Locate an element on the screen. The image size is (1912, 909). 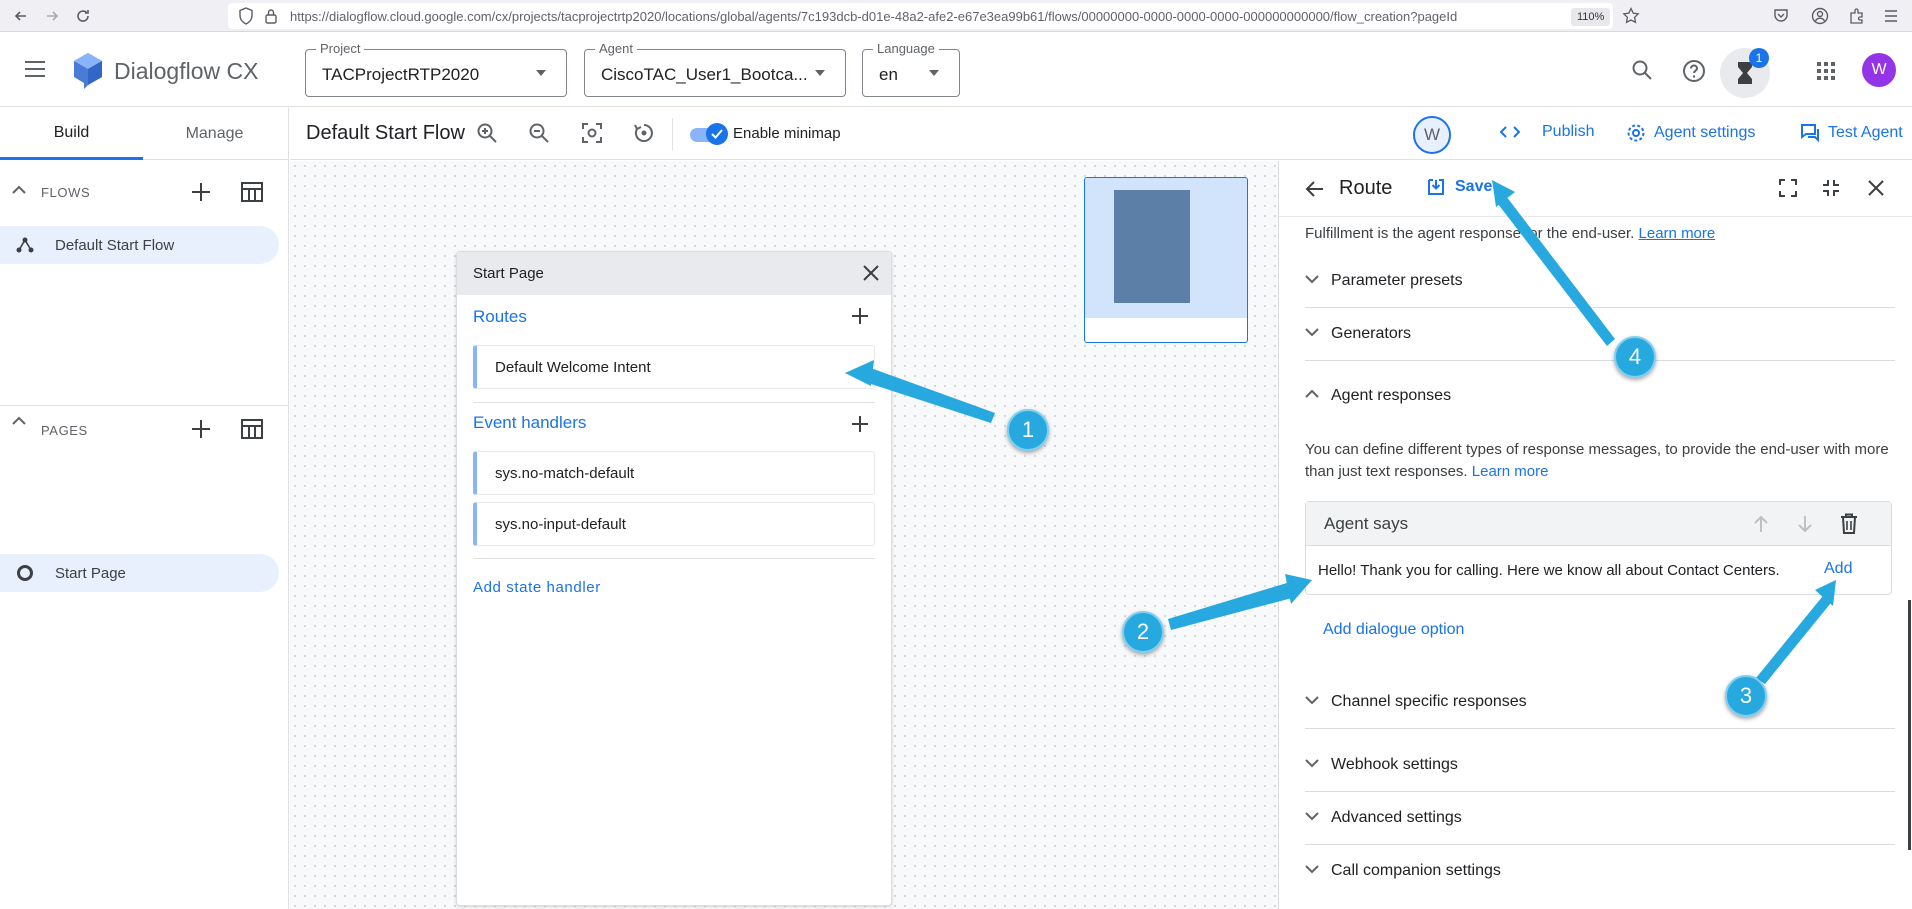
accordion-label: Channel specific responses is located at coordinates (1429, 701).